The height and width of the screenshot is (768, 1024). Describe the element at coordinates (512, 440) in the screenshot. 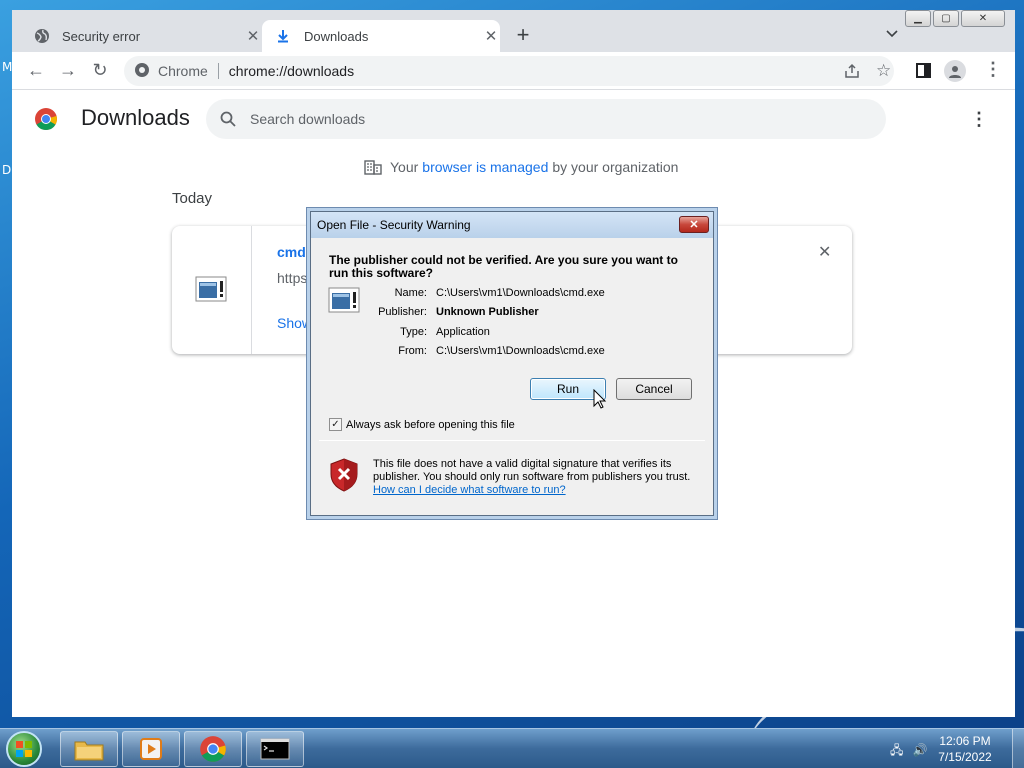

I see `dialog-divider` at that location.